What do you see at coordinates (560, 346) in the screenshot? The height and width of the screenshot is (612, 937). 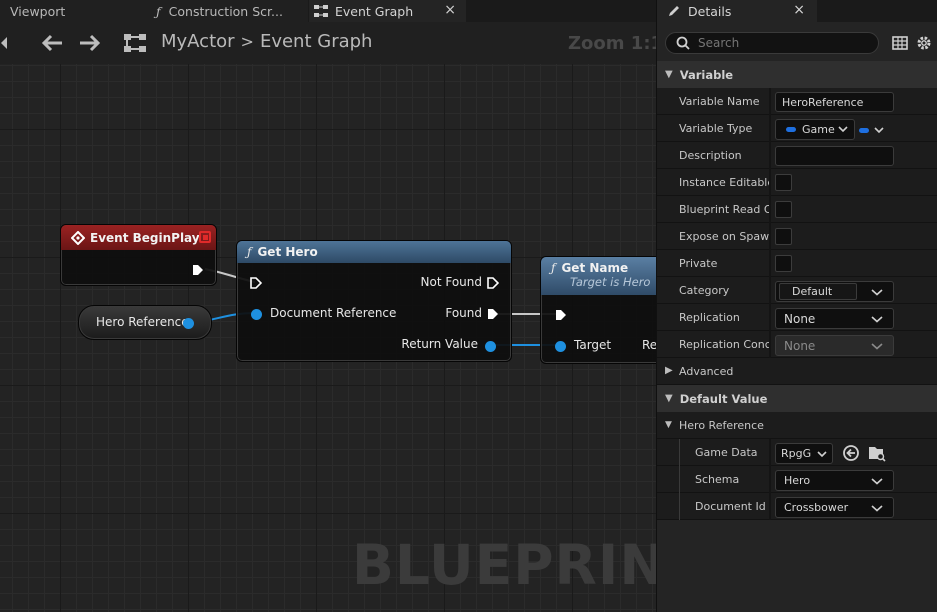 I see `target-in-pin` at bounding box center [560, 346].